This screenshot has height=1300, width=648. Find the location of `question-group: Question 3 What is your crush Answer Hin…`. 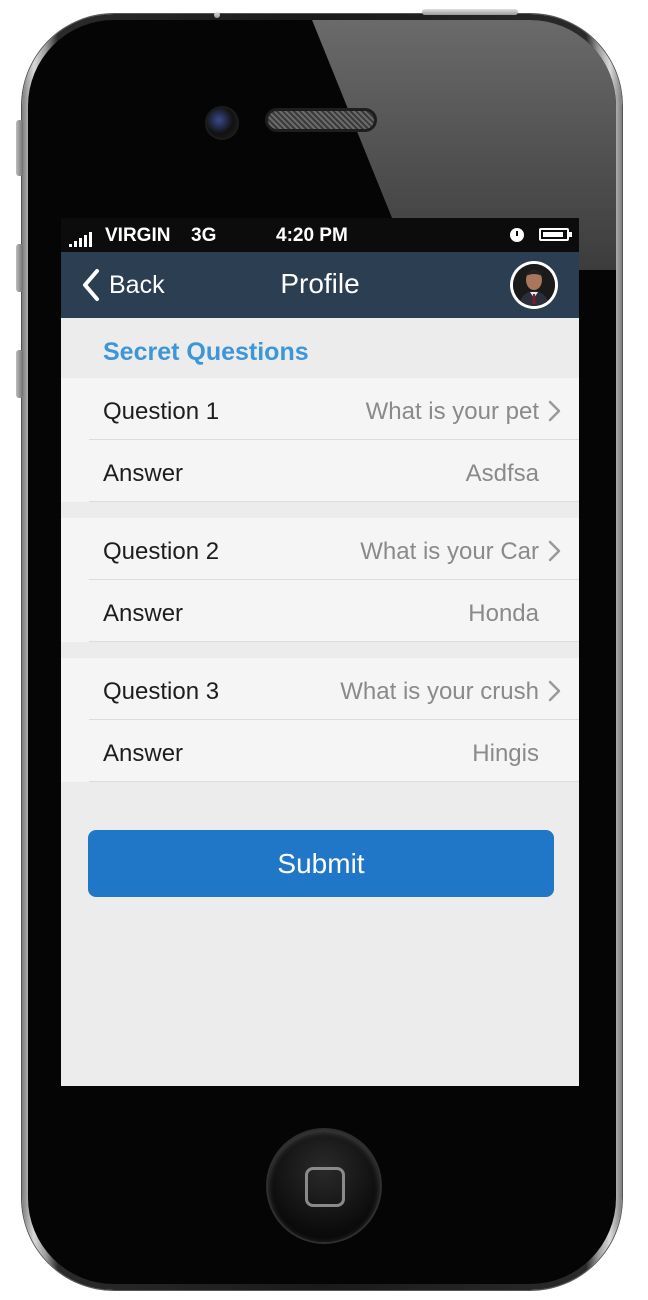

question-group: Question 3 What is your crush Answer Hin… is located at coordinates (320, 720).